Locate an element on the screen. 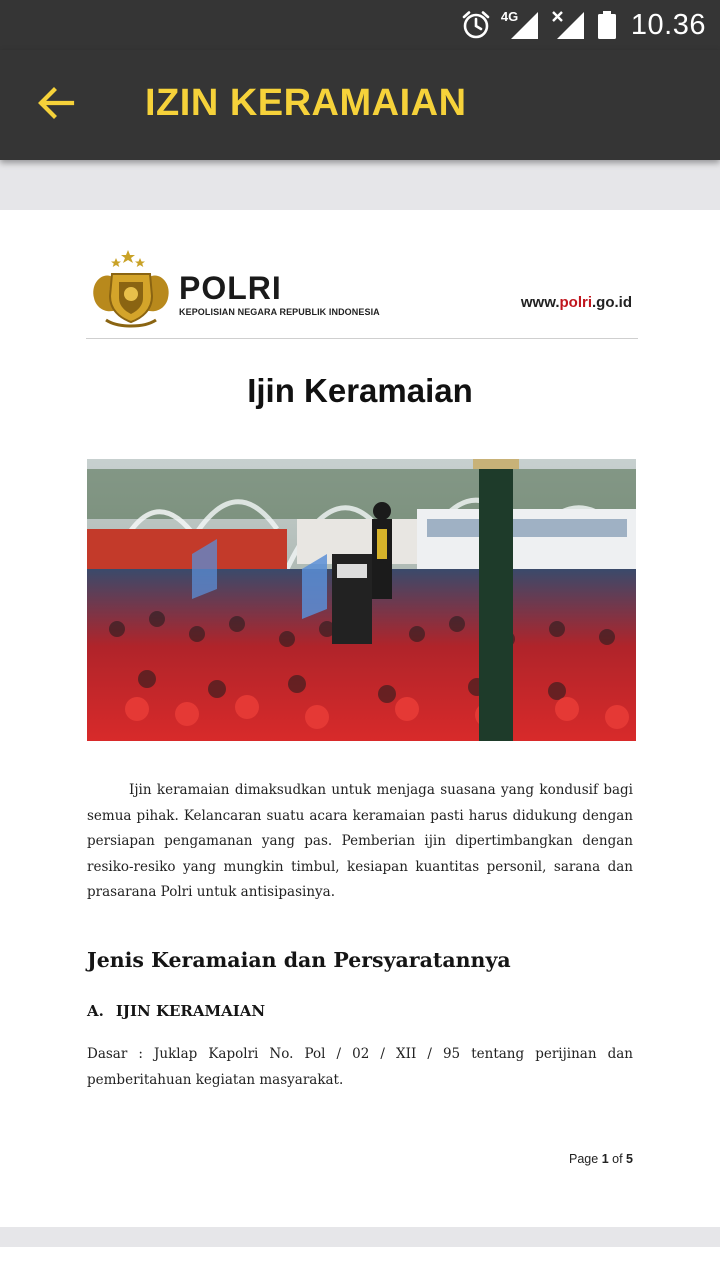 Image resolution: width=720 pixels, height=1280 pixels. next-page-edge is located at coordinates (360, 1263).